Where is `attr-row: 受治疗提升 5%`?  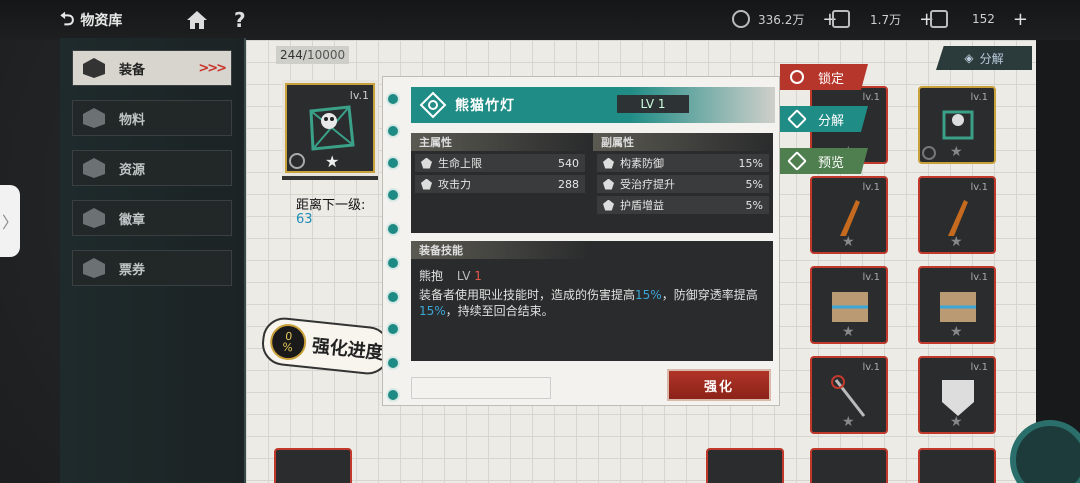
attr-row: 受治疗提升 5% is located at coordinates (683, 184).